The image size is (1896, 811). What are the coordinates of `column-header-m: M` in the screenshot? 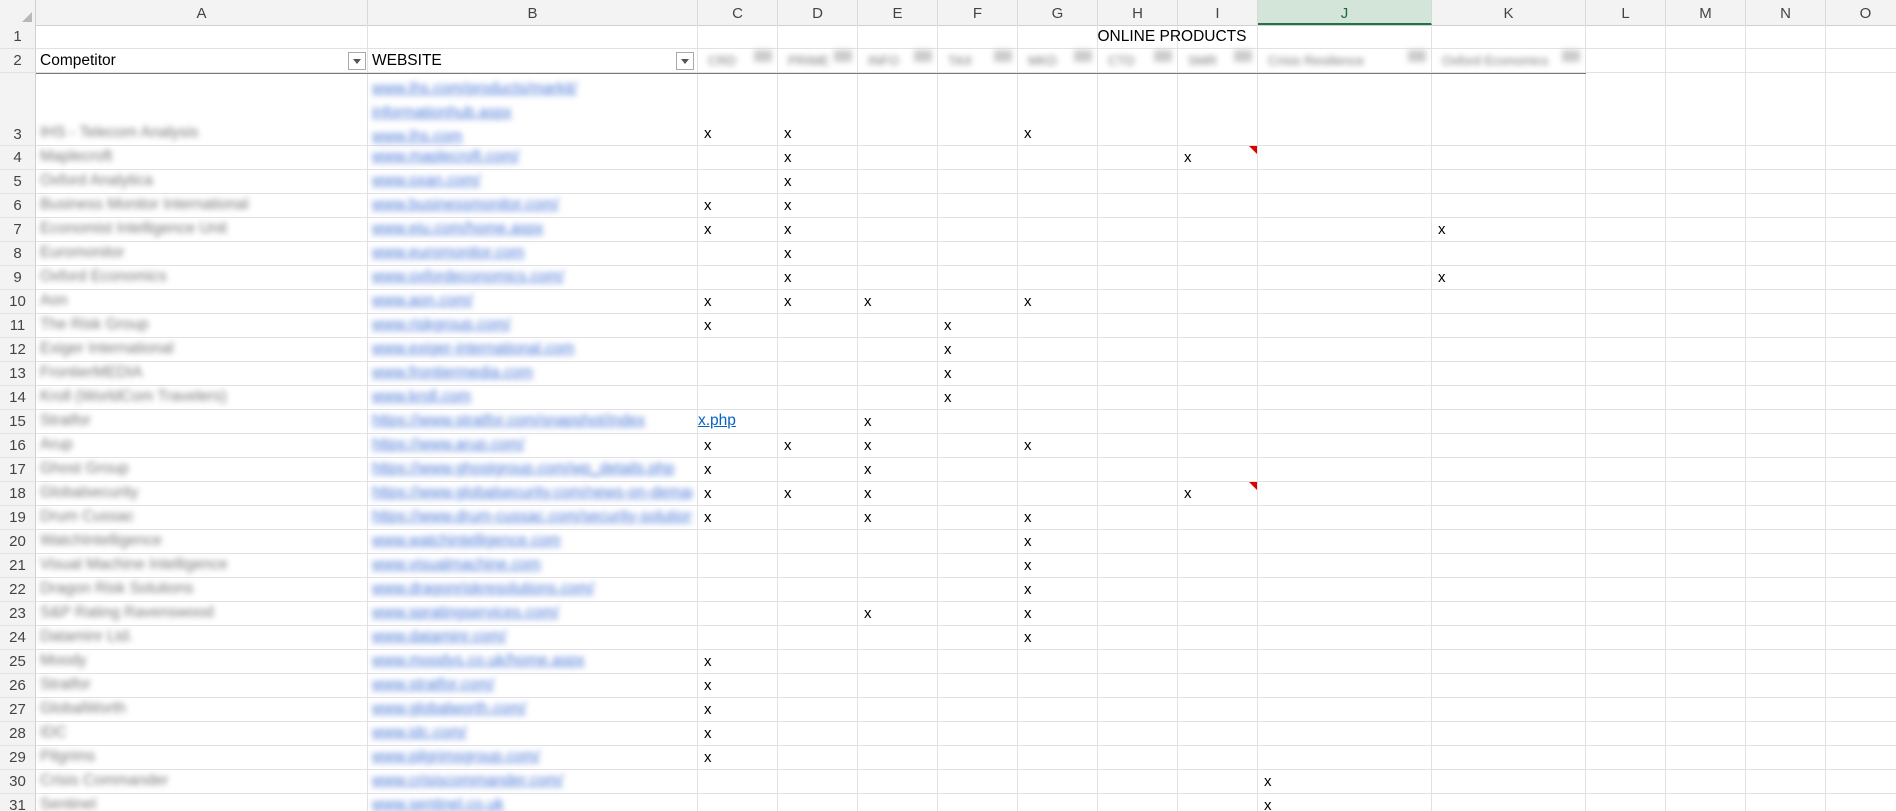 It's located at (1706, 12).